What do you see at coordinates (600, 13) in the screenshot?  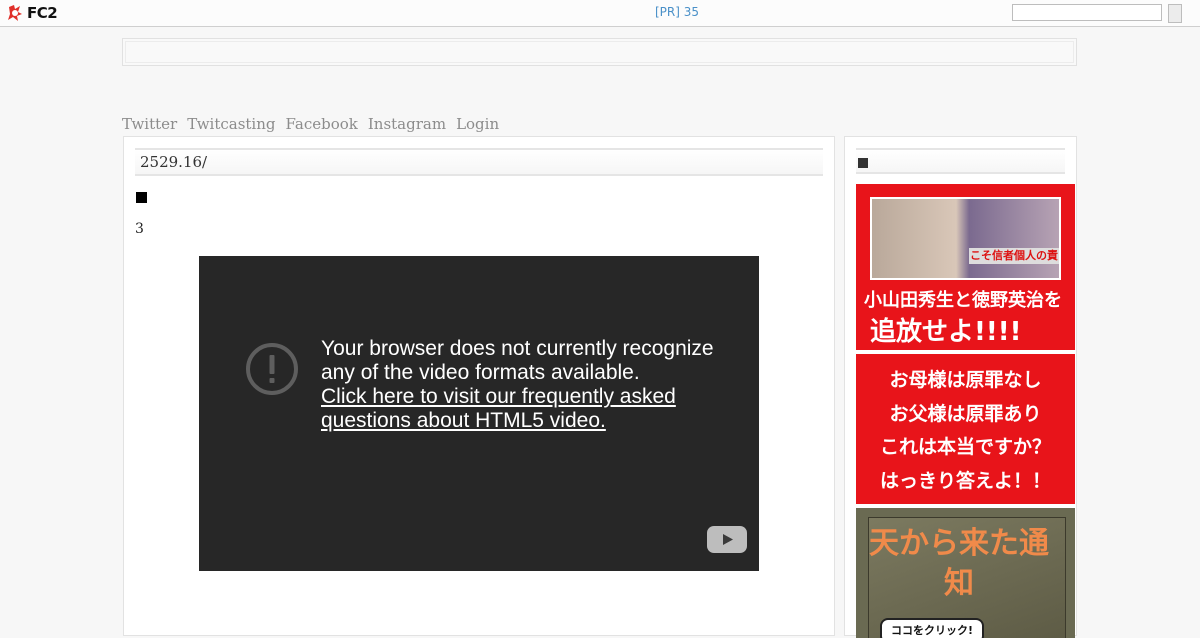 I see `fc2-topbar: FC2 [PR] 35` at bounding box center [600, 13].